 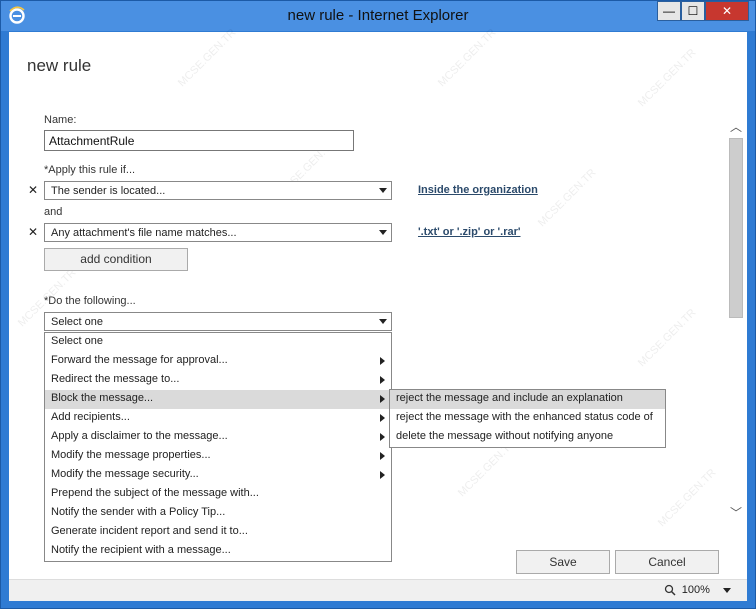 What do you see at coordinates (218, 342) in the screenshot?
I see `action-option: Select one` at bounding box center [218, 342].